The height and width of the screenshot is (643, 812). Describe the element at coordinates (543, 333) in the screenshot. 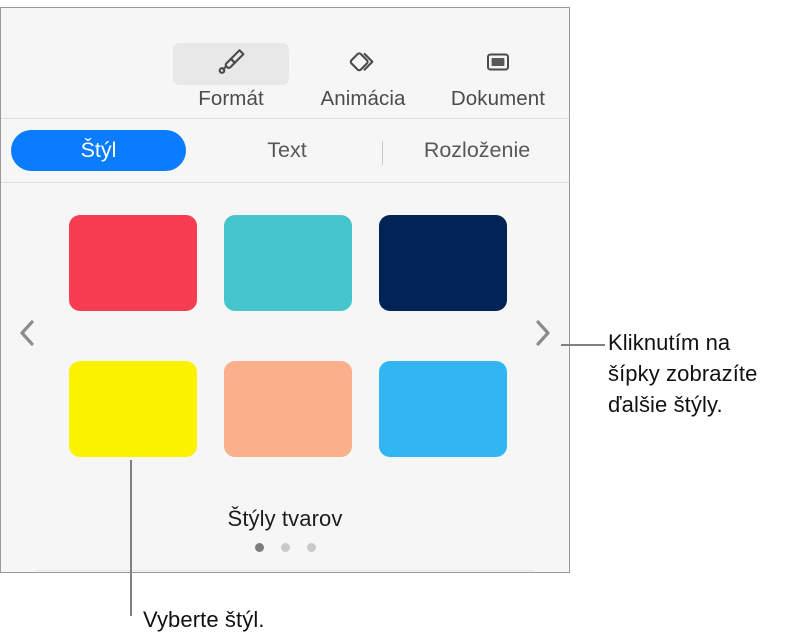

I see `chevron-right-icon` at that location.